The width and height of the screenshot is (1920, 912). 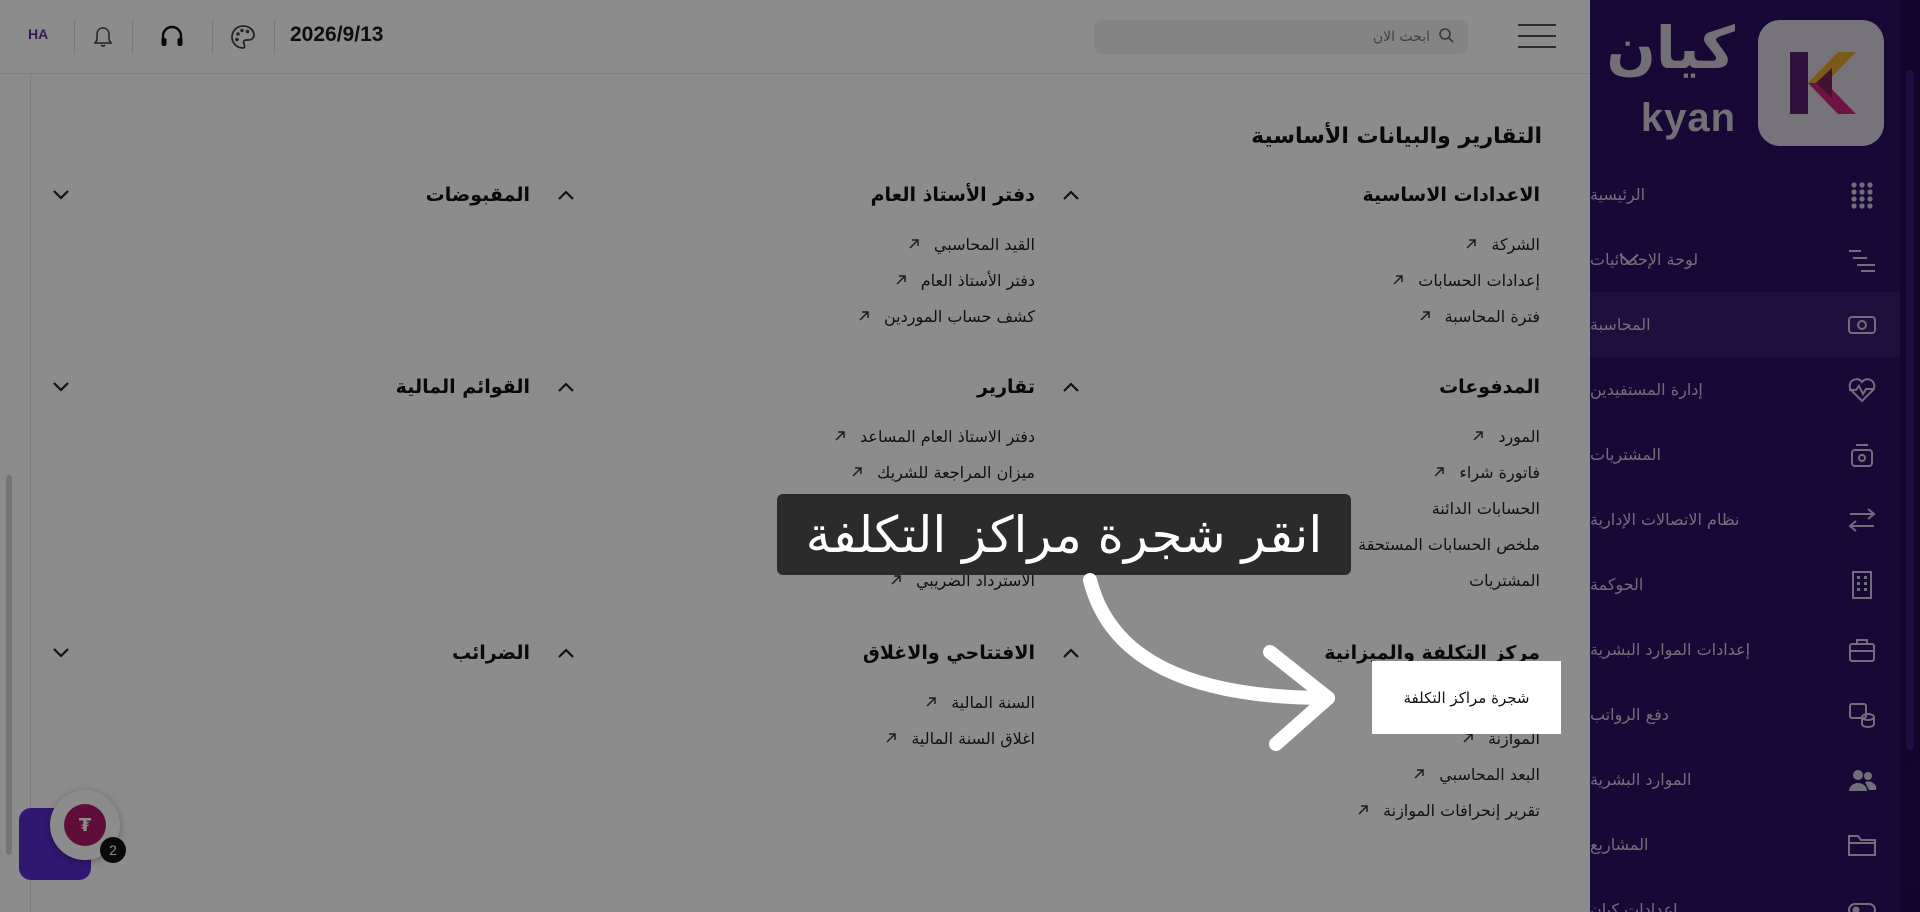 What do you see at coordinates (1862, 520) in the screenshot?
I see `exchange-icon` at bounding box center [1862, 520].